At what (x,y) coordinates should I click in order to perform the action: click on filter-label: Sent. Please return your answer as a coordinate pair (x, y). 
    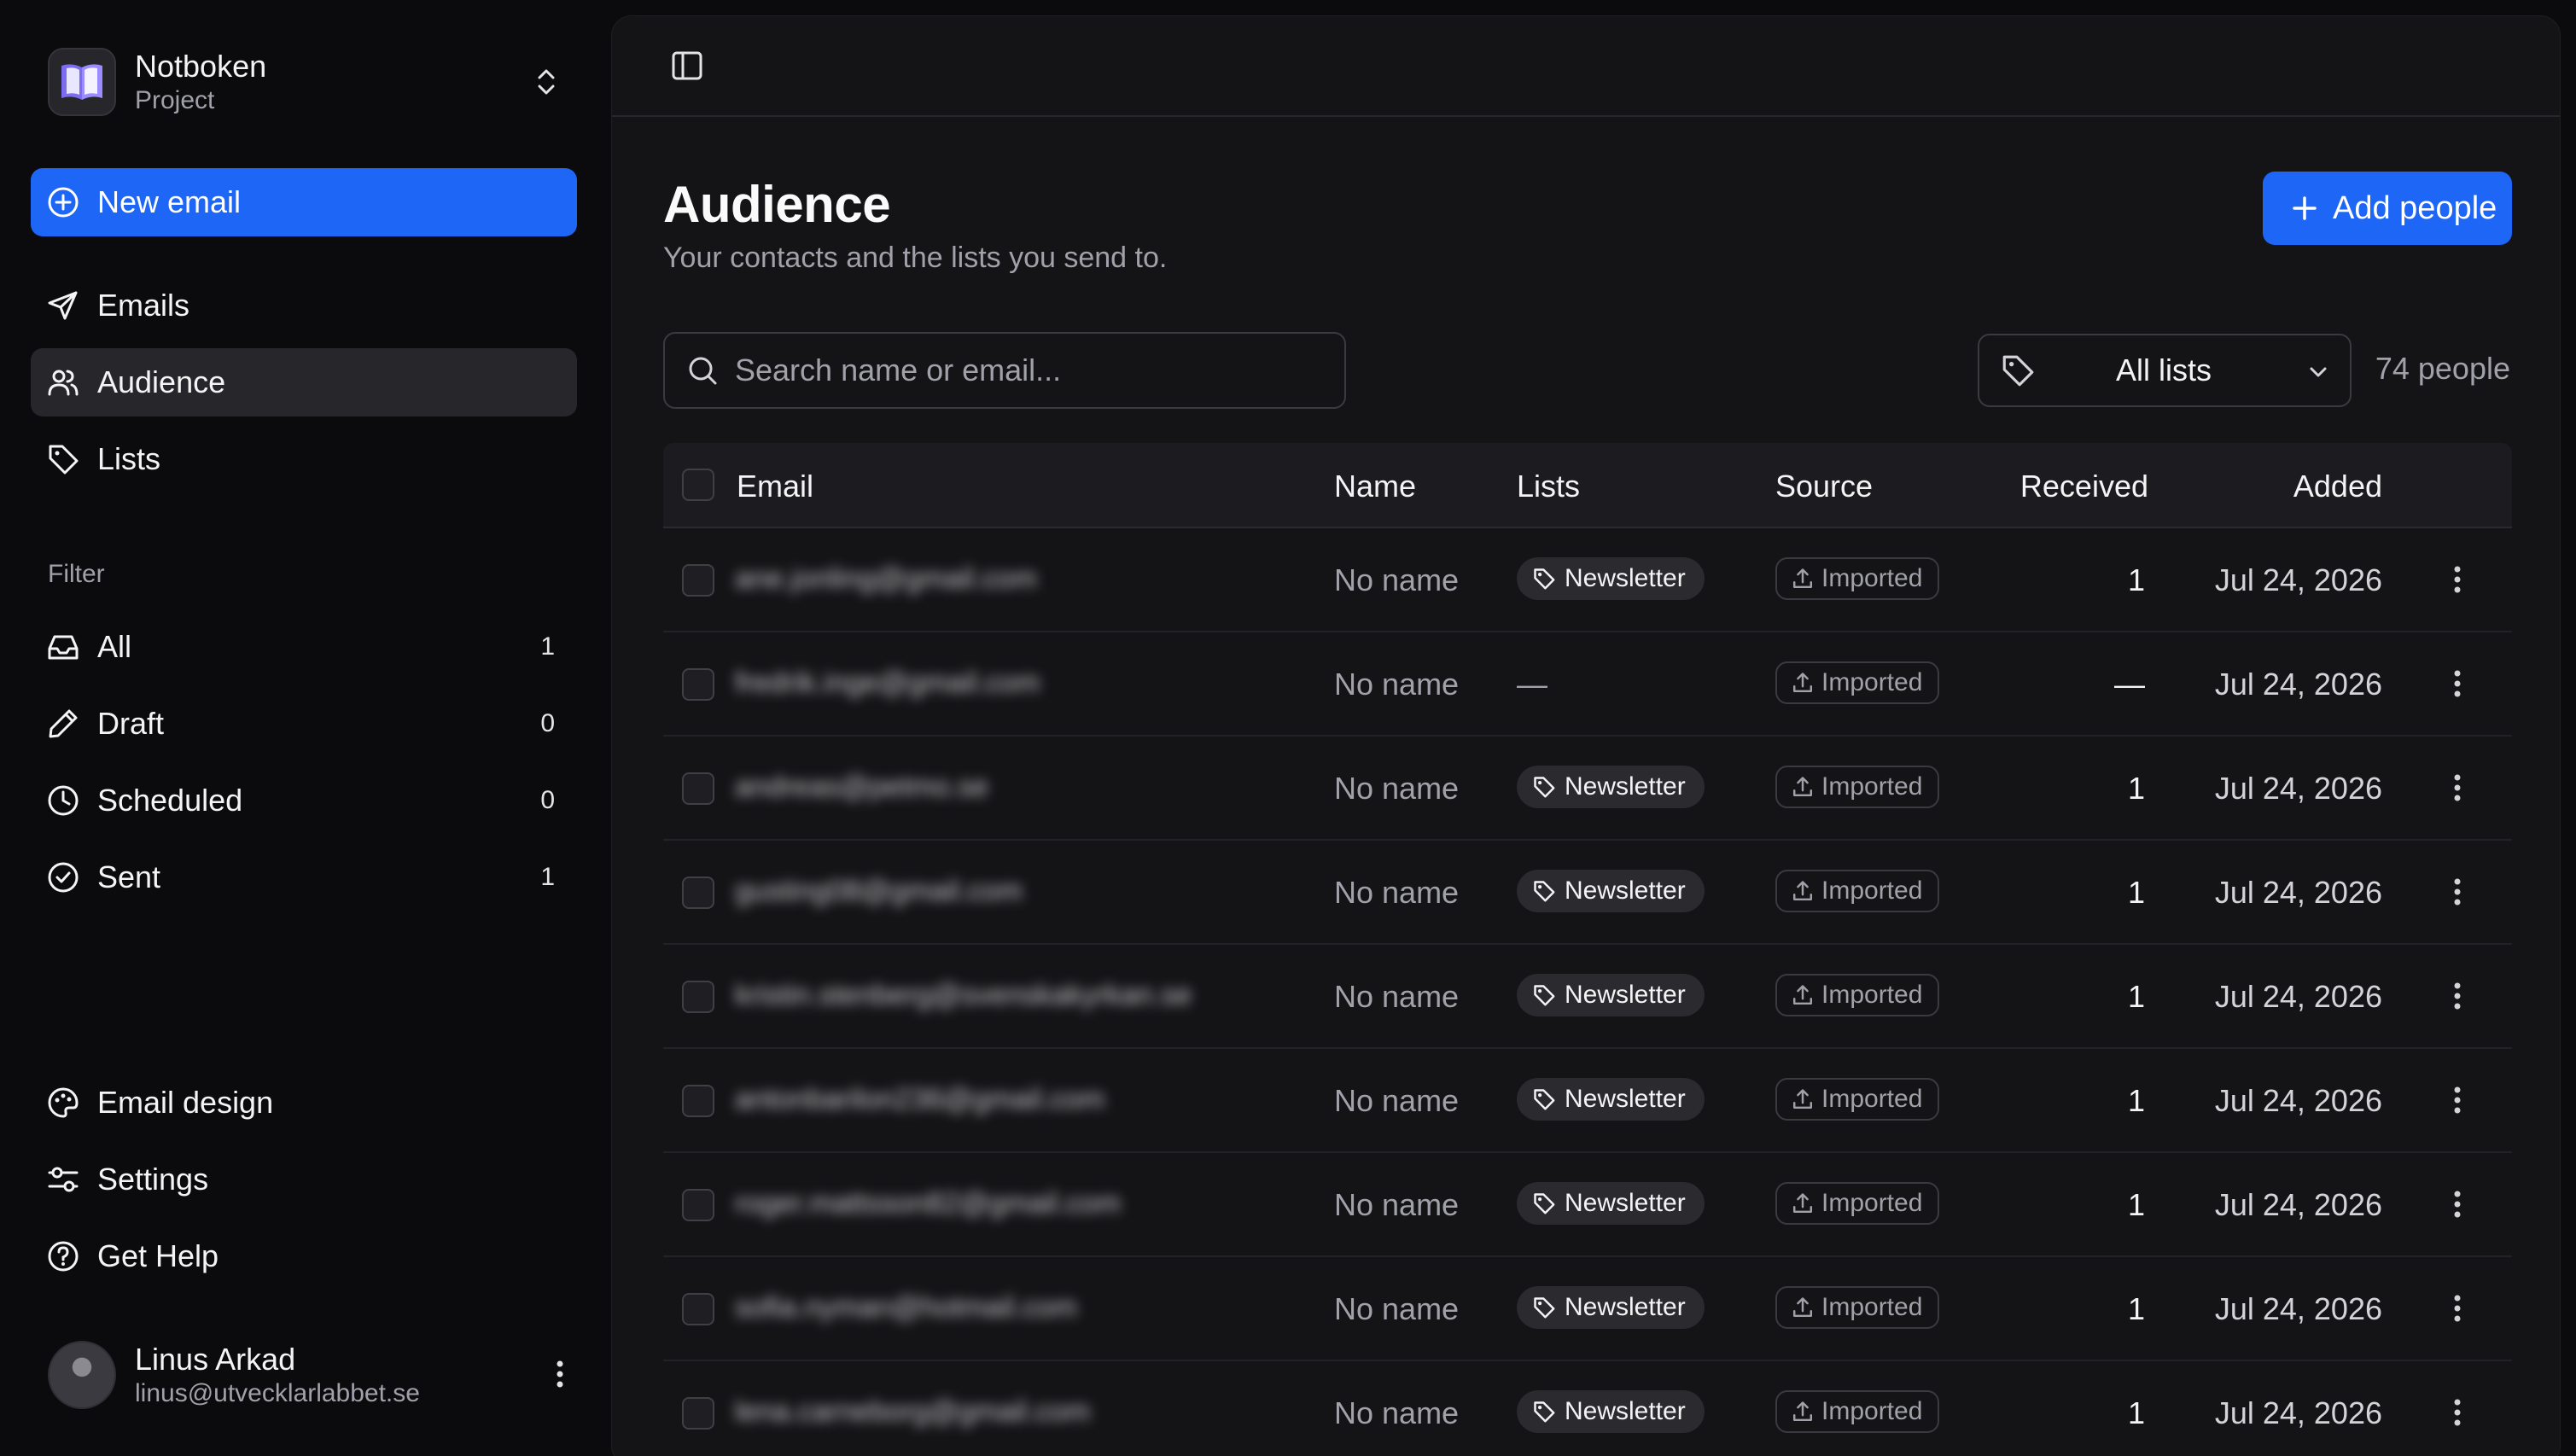
    Looking at the image, I should click on (129, 876).